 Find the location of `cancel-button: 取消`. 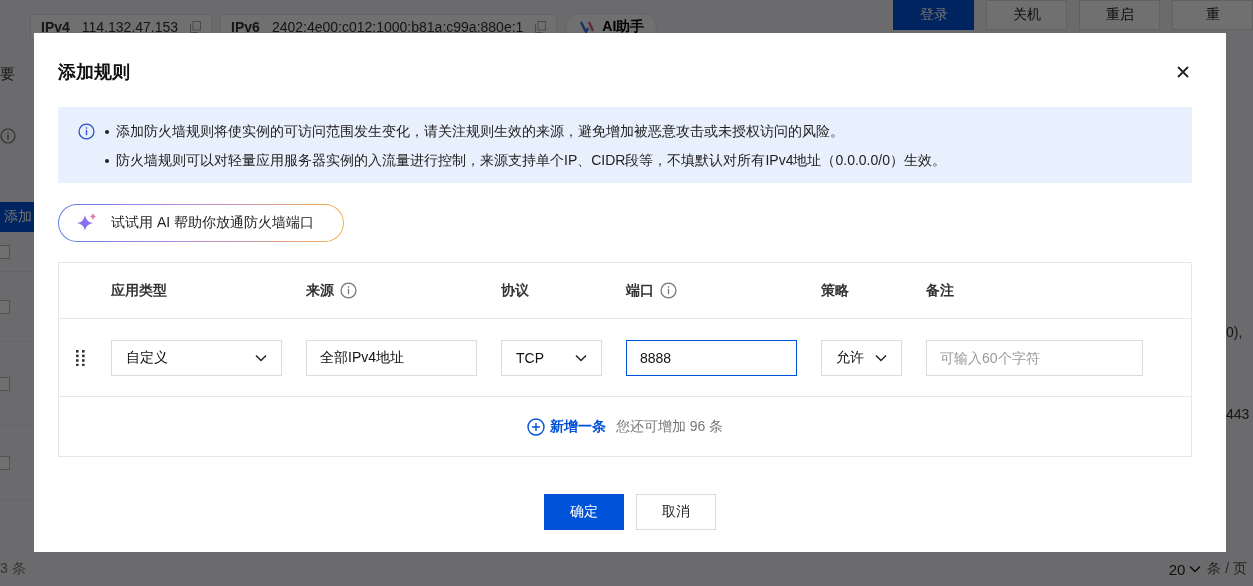

cancel-button: 取消 is located at coordinates (676, 512).